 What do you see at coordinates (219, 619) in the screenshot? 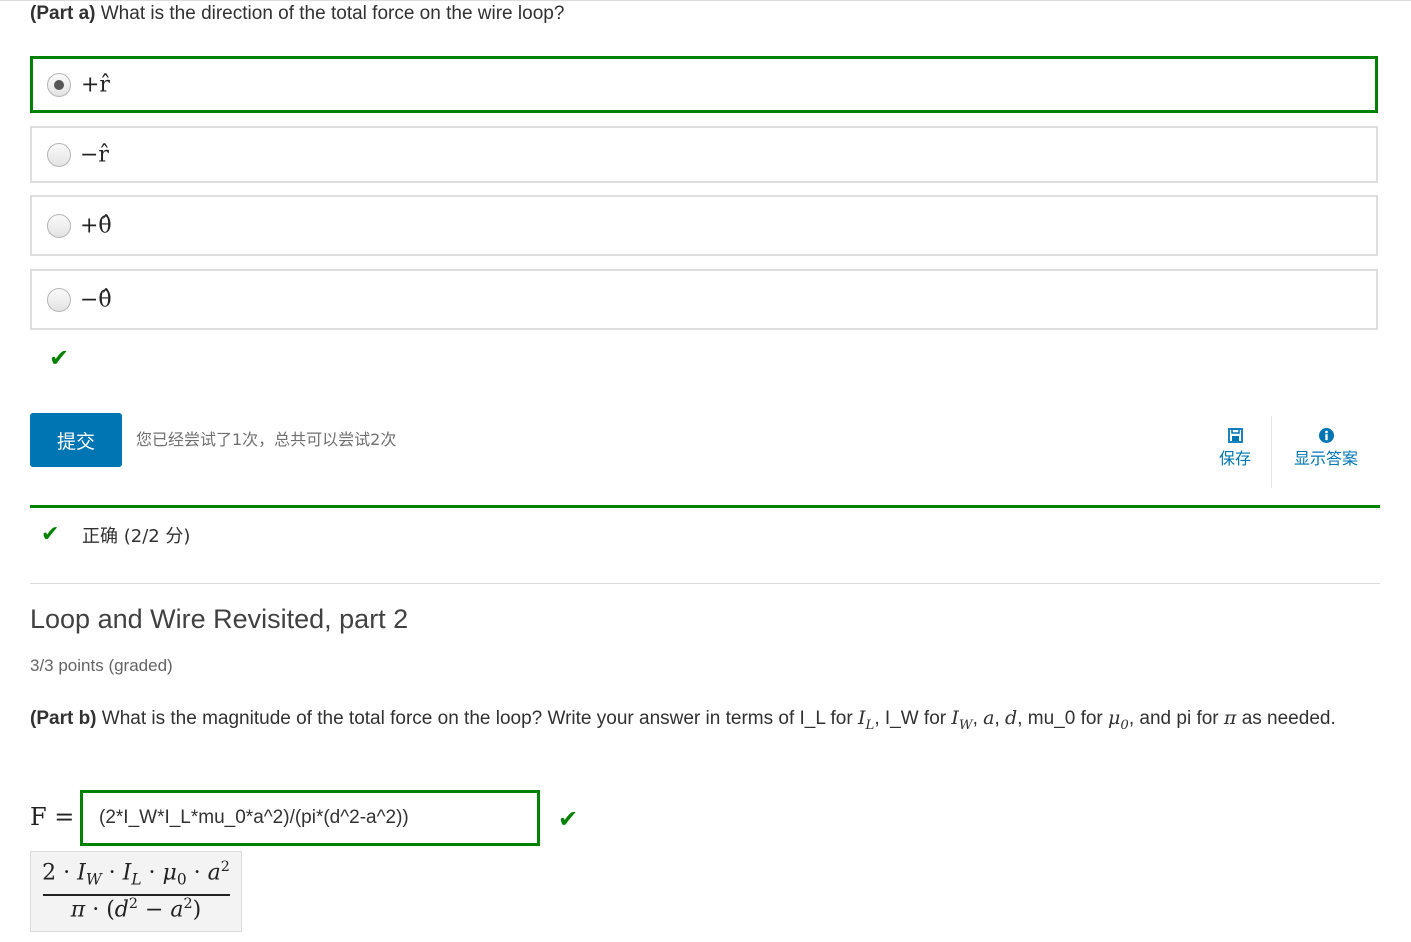
I see `section-title: Loop and Wire Revisited, part 2` at bounding box center [219, 619].